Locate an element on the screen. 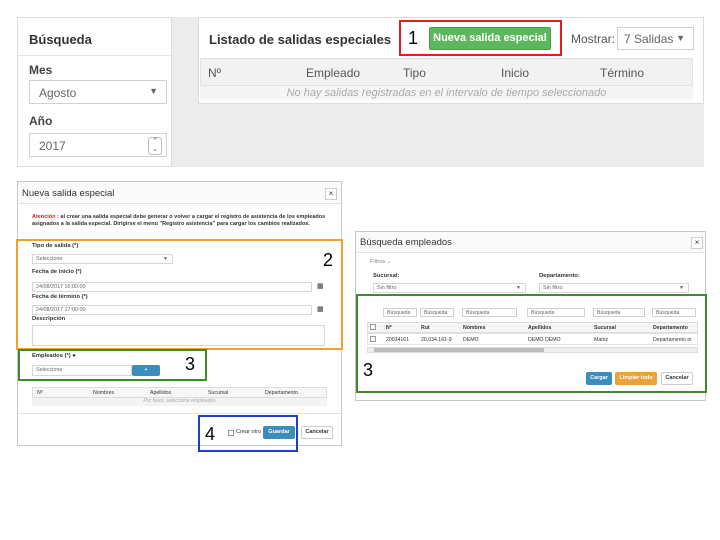  warning-prefix: Atención : is located at coordinates (45, 217).